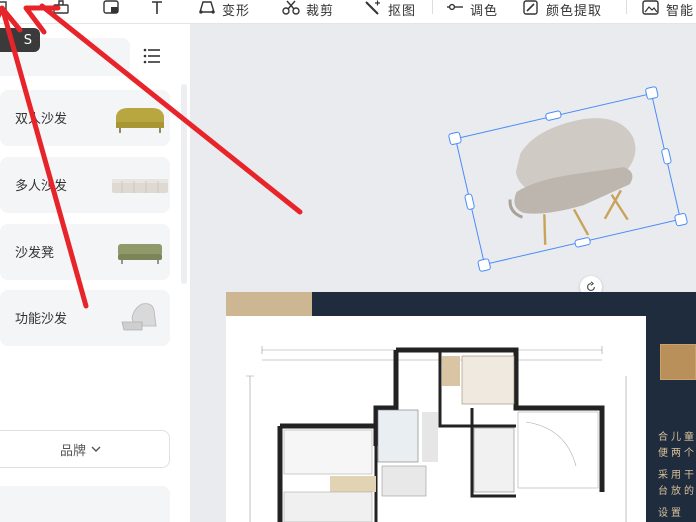 This screenshot has height=522, width=696. I want to click on sidebar-scrollbar, so click(184, 184).